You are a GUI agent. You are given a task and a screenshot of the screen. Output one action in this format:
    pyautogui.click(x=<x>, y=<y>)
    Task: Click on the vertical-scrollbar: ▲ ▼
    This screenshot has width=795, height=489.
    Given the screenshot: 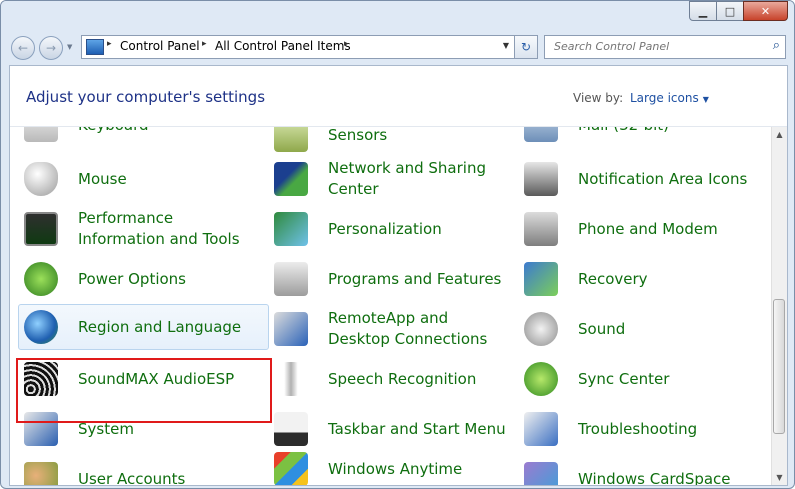 What is the action you would take?
    pyautogui.click(x=779, y=306)
    